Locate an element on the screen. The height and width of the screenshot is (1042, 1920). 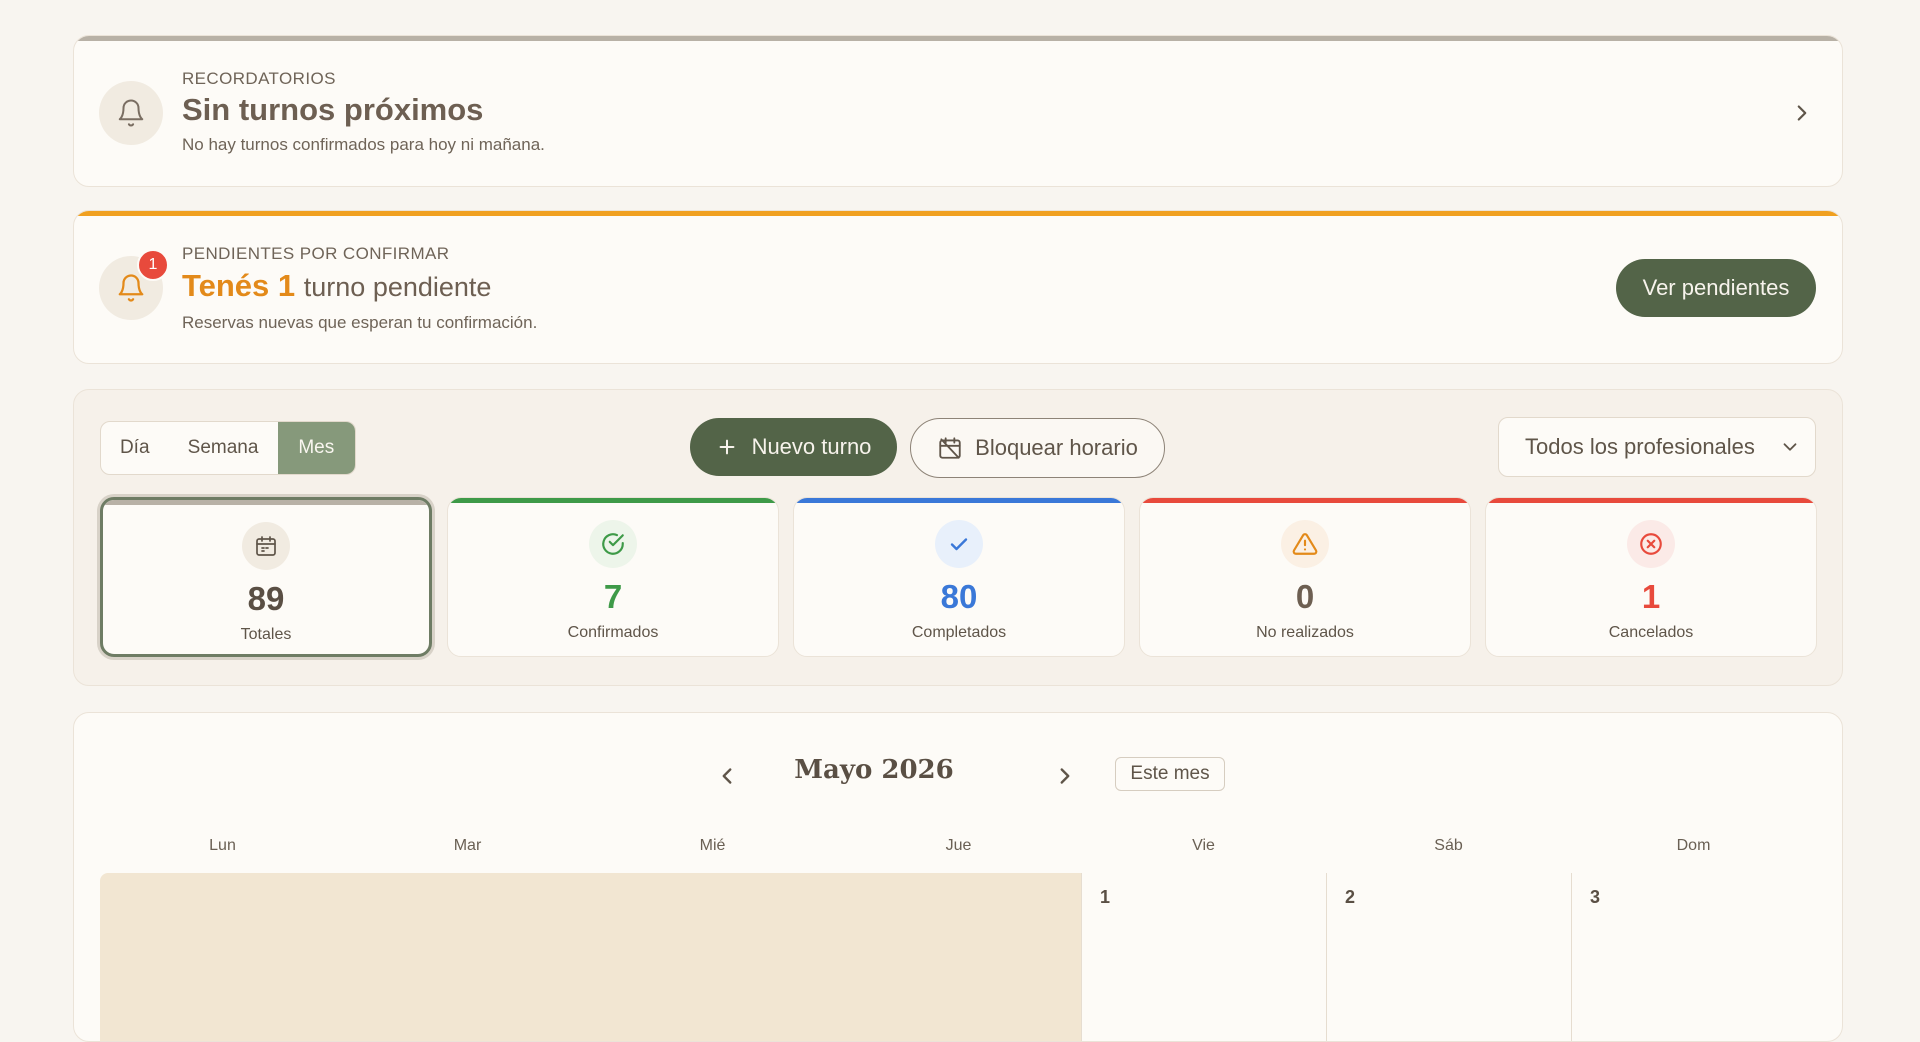
new-appointment-label: Nuevo turno is located at coordinates (811, 446).